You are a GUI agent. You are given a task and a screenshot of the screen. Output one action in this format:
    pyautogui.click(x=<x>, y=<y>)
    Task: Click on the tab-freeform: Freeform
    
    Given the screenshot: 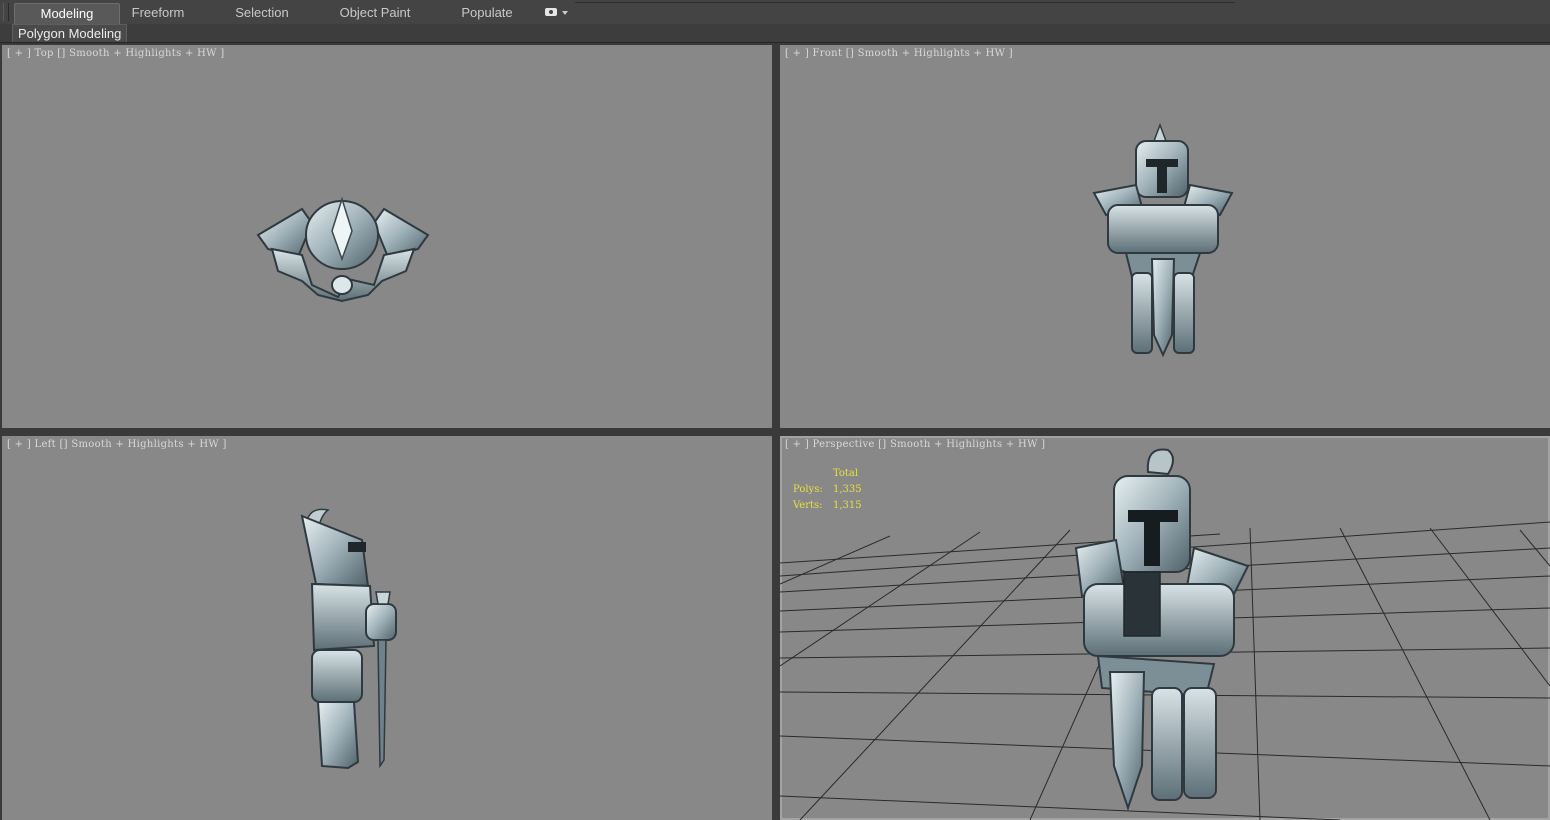 What is the action you would take?
    pyautogui.click(x=158, y=13)
    